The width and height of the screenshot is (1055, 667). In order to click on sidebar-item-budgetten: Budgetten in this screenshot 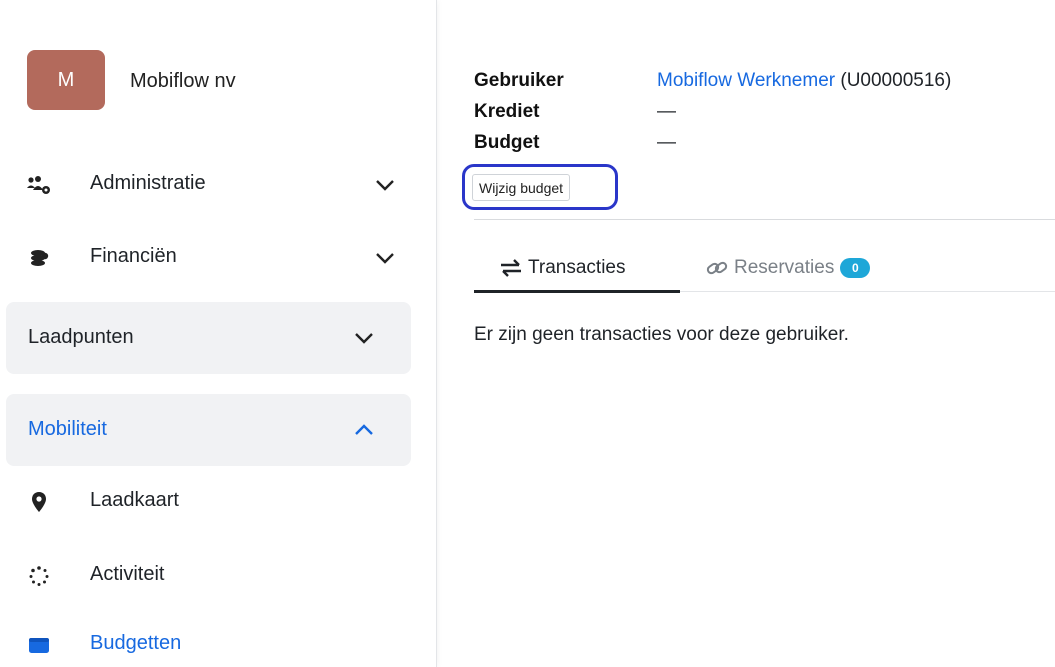, I will do `click(205, 645)`.